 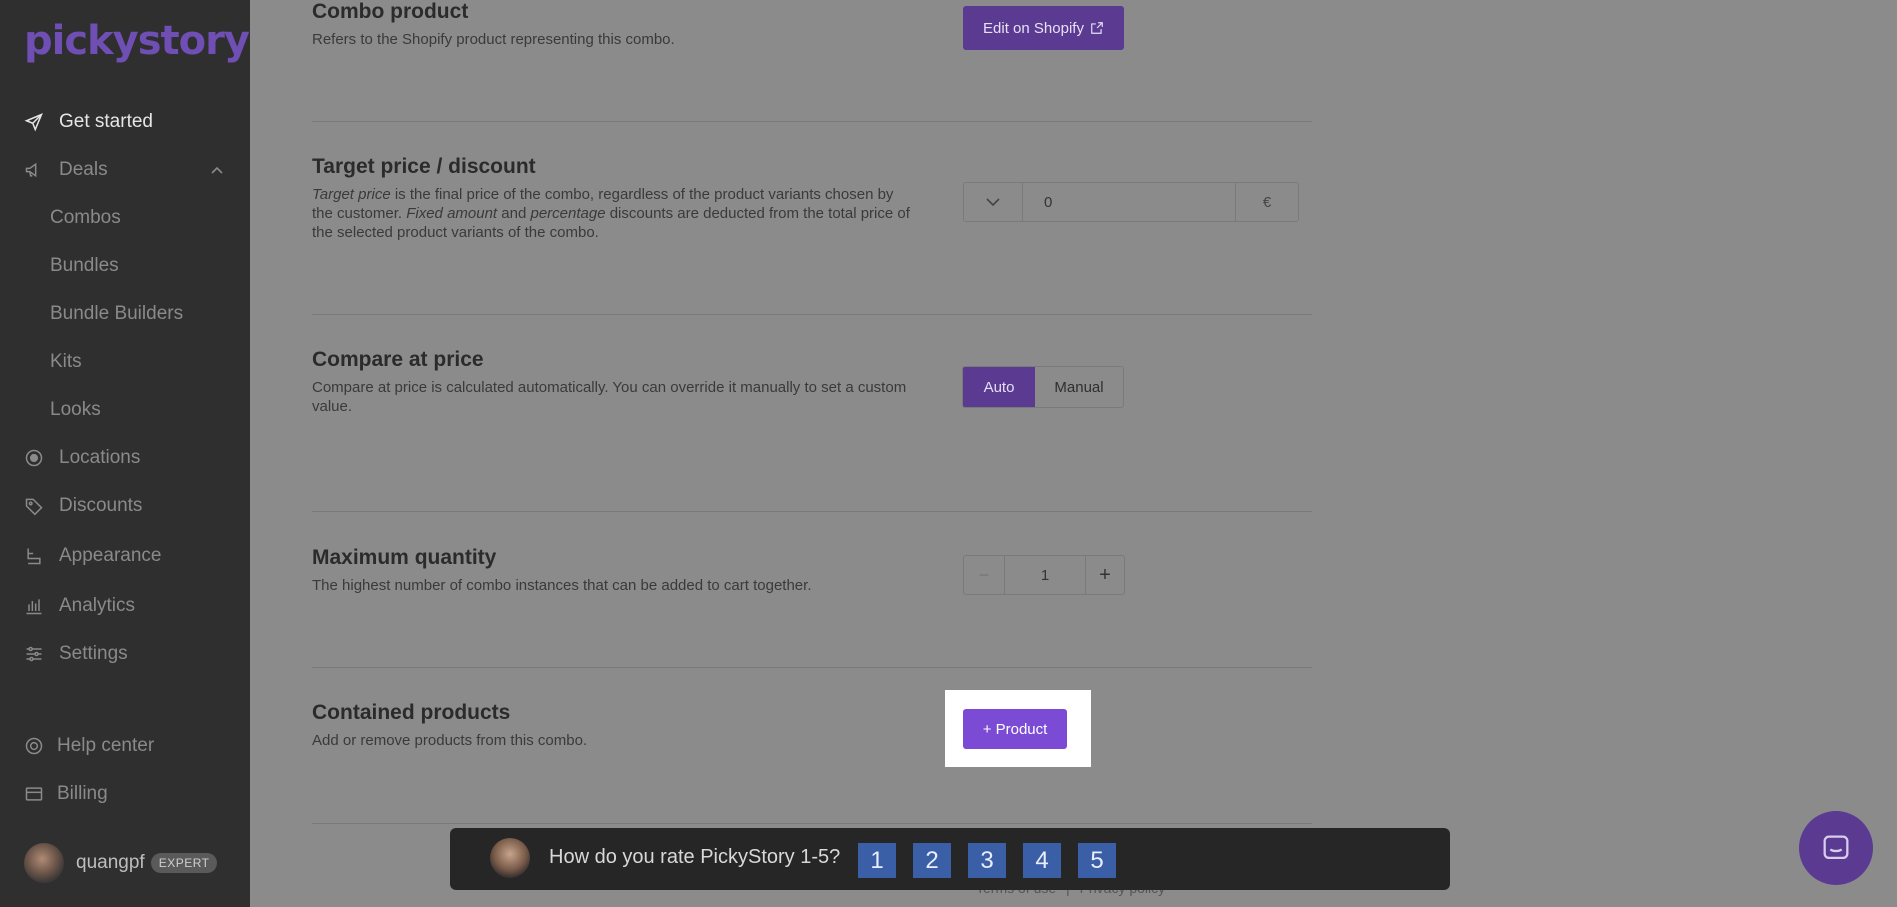 What do you see at coordinates (66, 361) in the screenshot?
I see `sidebar-item-label: Kits` at bounding box center [66, 361].